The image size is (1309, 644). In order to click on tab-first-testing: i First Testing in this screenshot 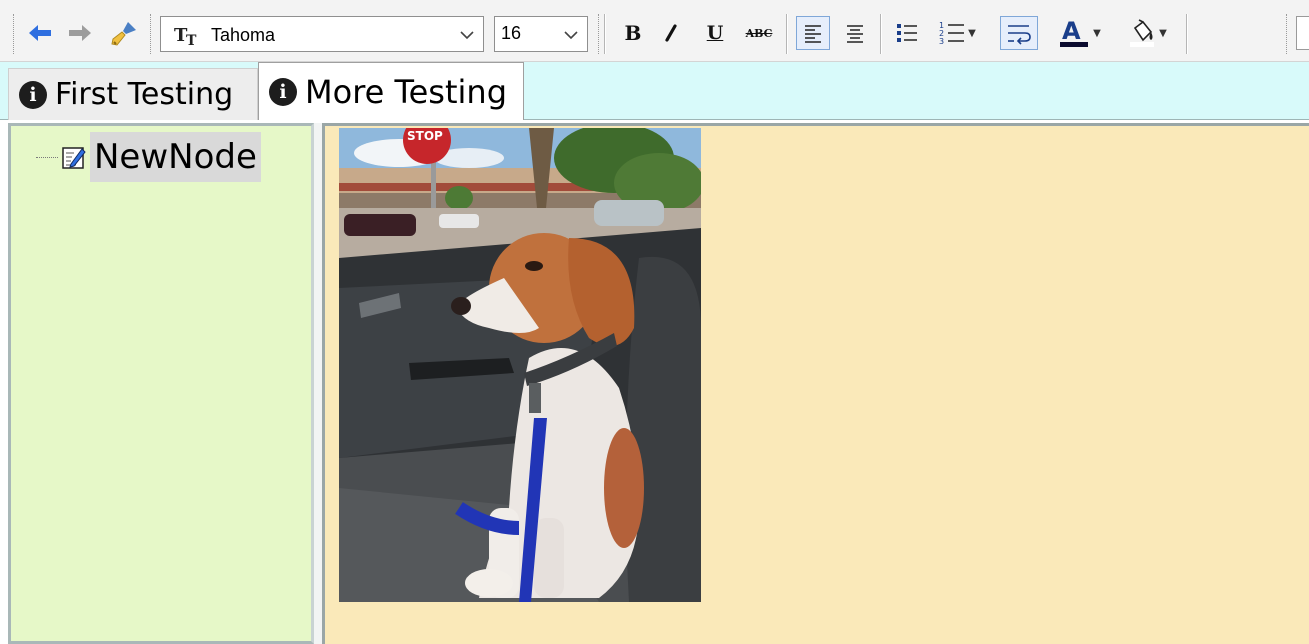, I will do `click(133, 94)`.